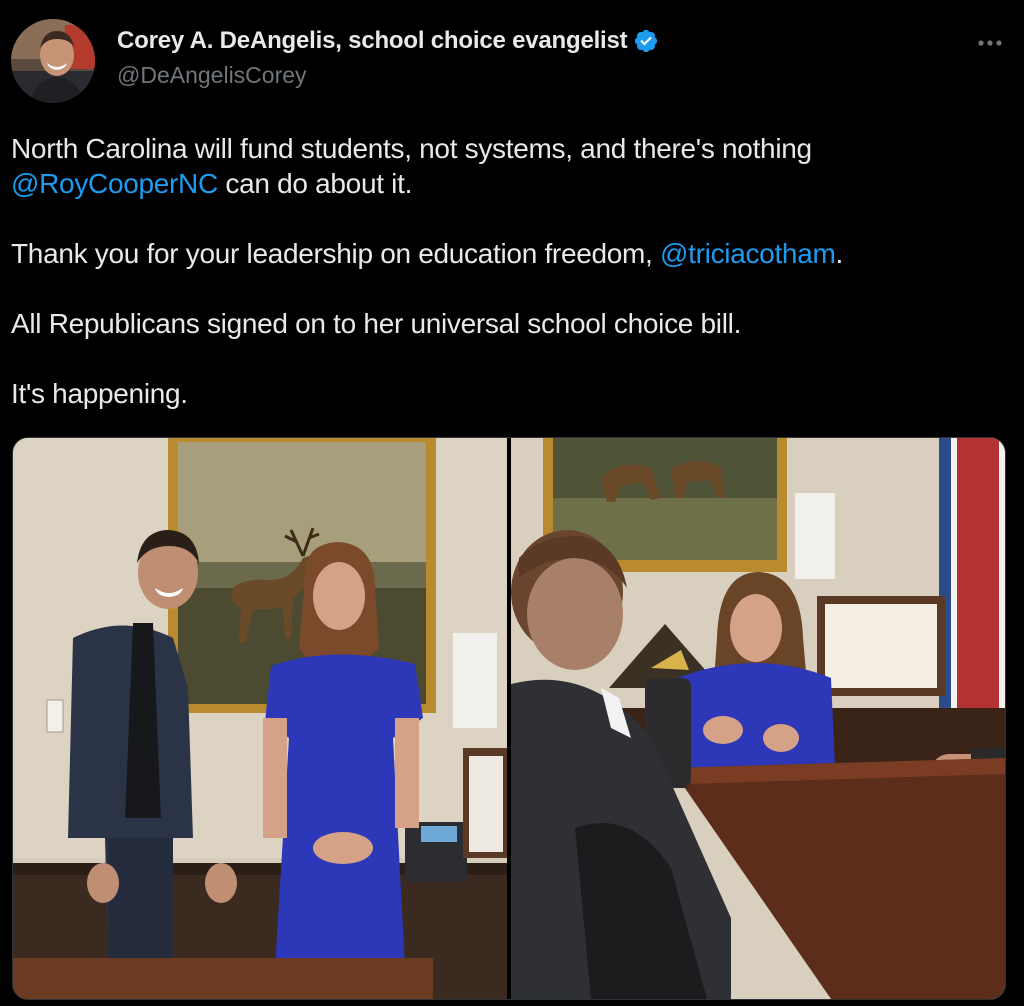 Image resolution: width=1024 pixels, height=1006 pixels. Describe the element at coordinates (839, 253) in the screenshot. I see `tweet-text-span: .` at that location.